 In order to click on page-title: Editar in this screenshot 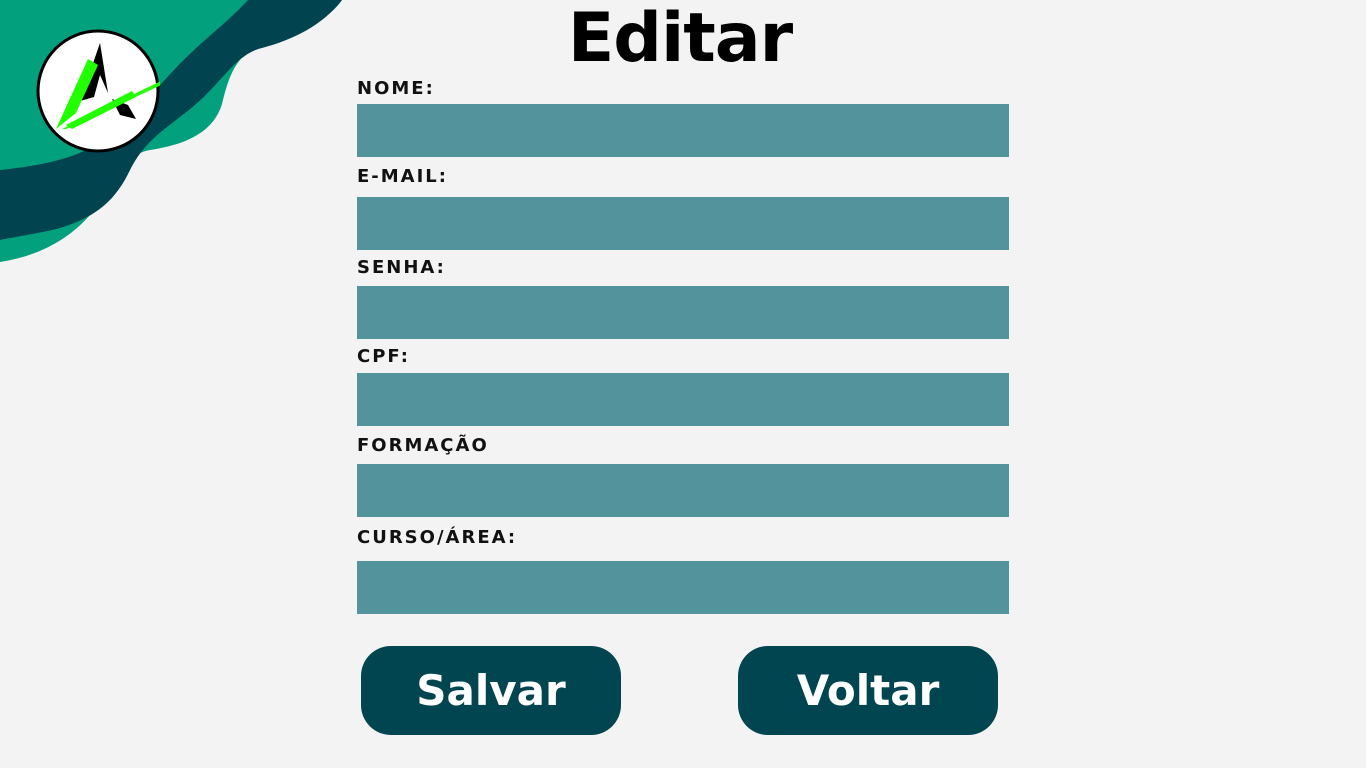, I will do `click(680, 39)`.